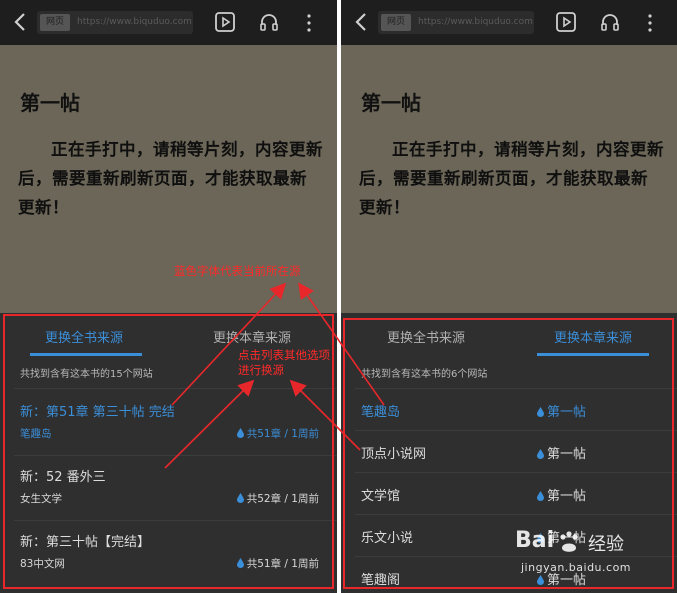 The height and width of the screenshot is (593, 677). I want to click on baidu-jingyan-watermark: Bai 经验 jingyan.baidu.com, so click(579, 554).